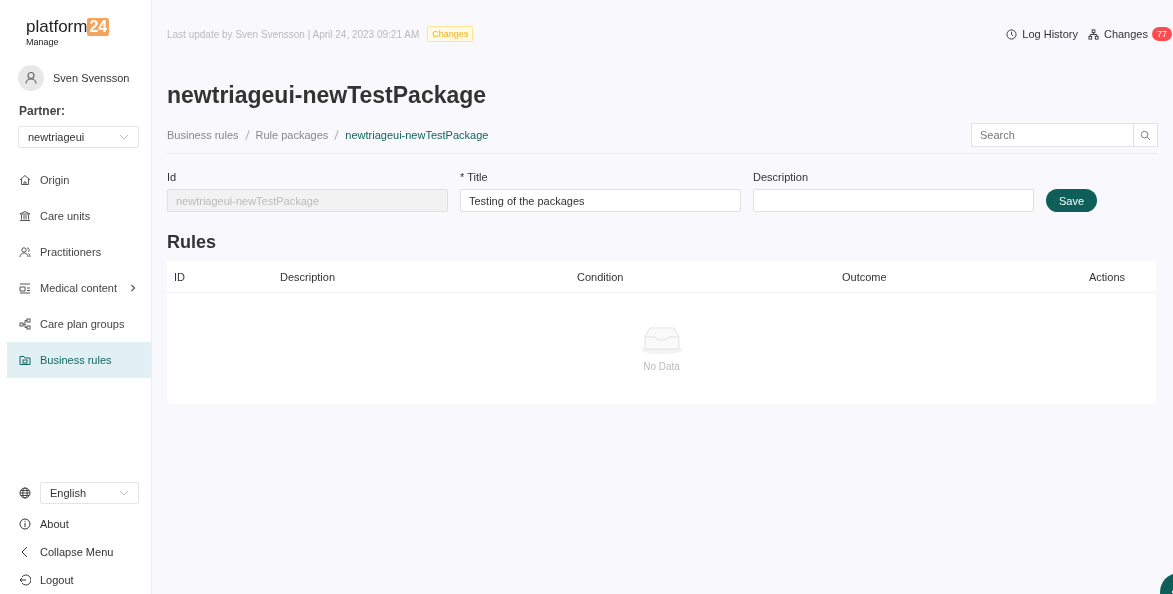 The image size is (1173, 594). Describe the element at coordinates (865, 276) in the screenshot. I see `column-header: Outcome` at that location.